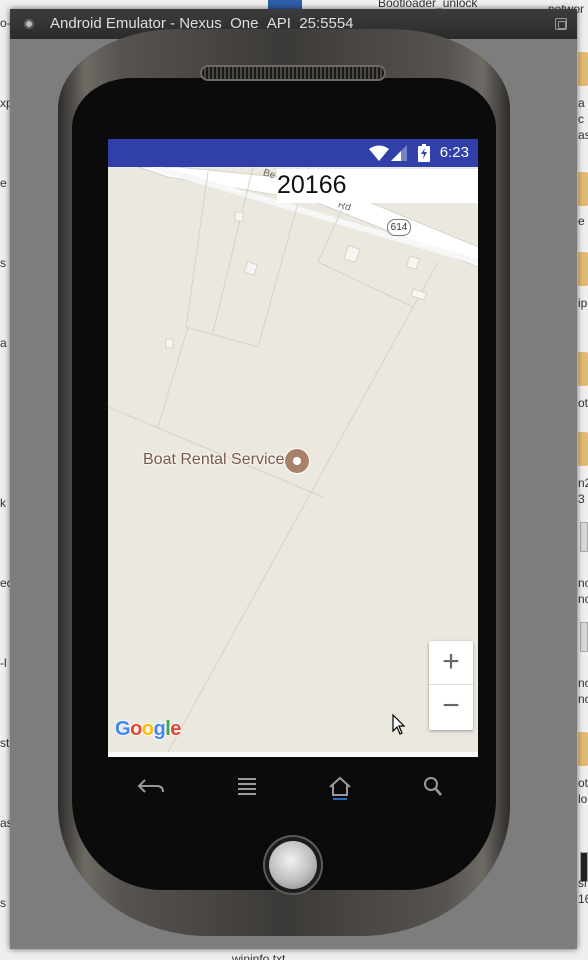  What do you see at coordinates (399, 724) in the screenshot?
I see `mouse-cursor-icon` at bounding box center [399, 724].